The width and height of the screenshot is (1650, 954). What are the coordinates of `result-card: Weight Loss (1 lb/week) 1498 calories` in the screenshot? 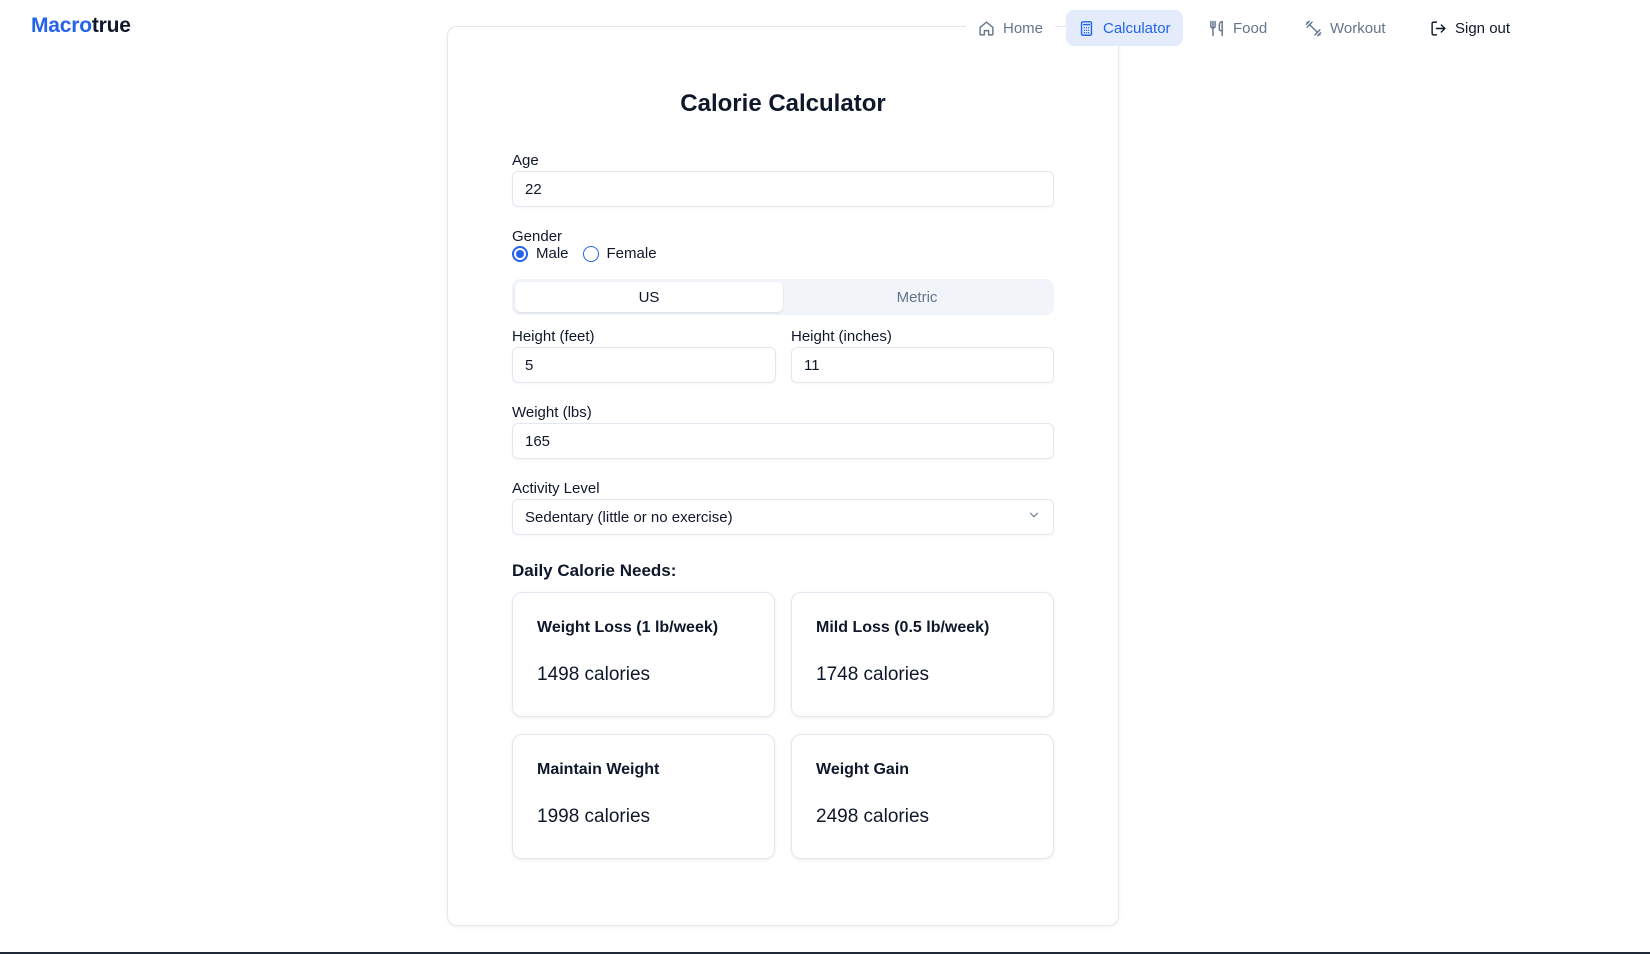 It's located at (643, 654).